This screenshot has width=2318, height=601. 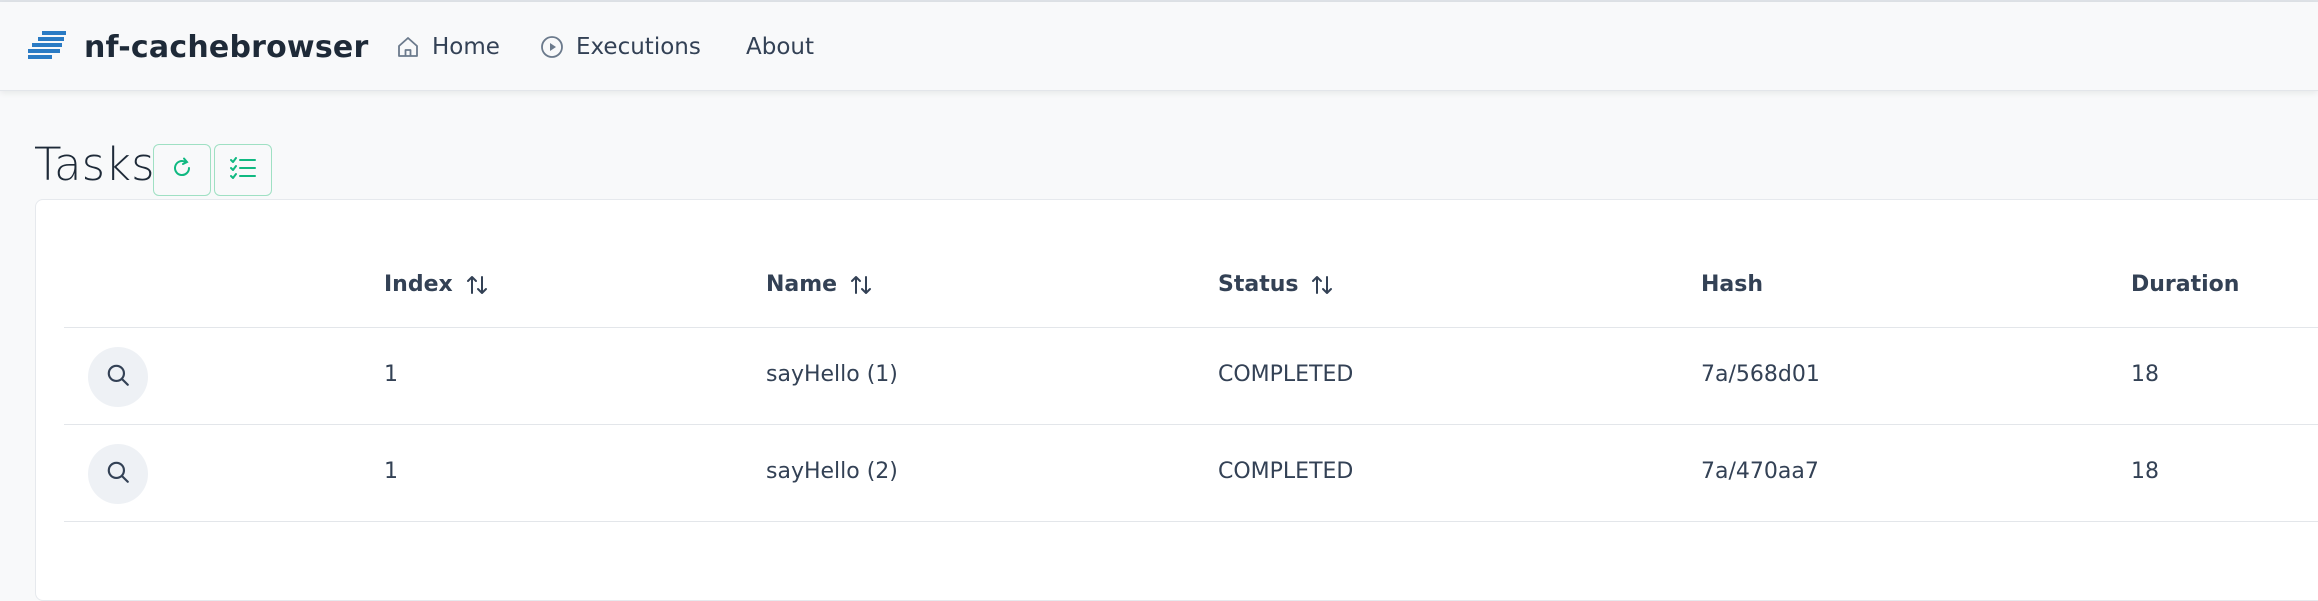 I want to click on home-icon, so click(x=408, y=47).